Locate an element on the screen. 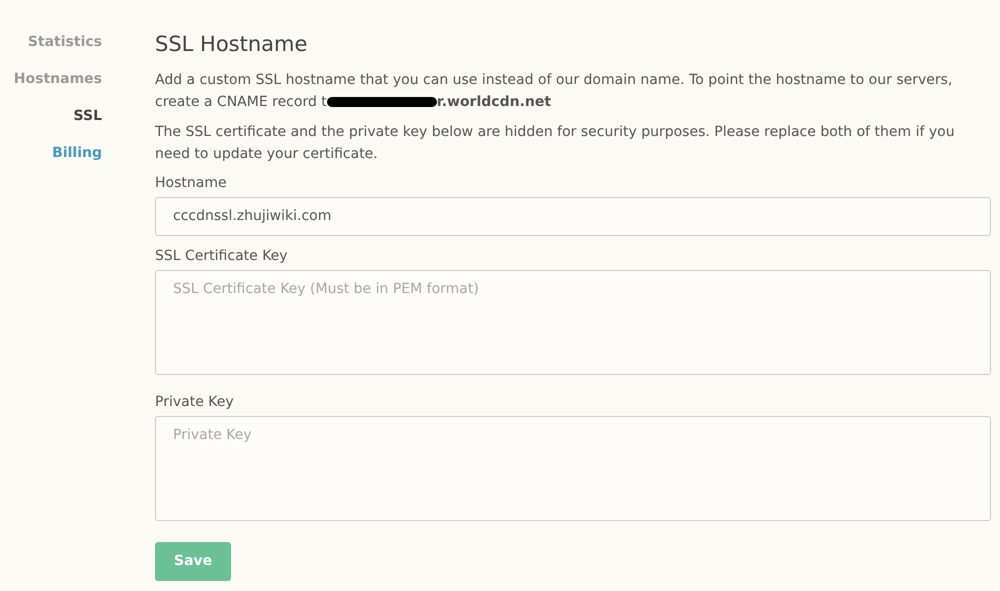  field-label: Private Key is located at coordinates (195, 402).